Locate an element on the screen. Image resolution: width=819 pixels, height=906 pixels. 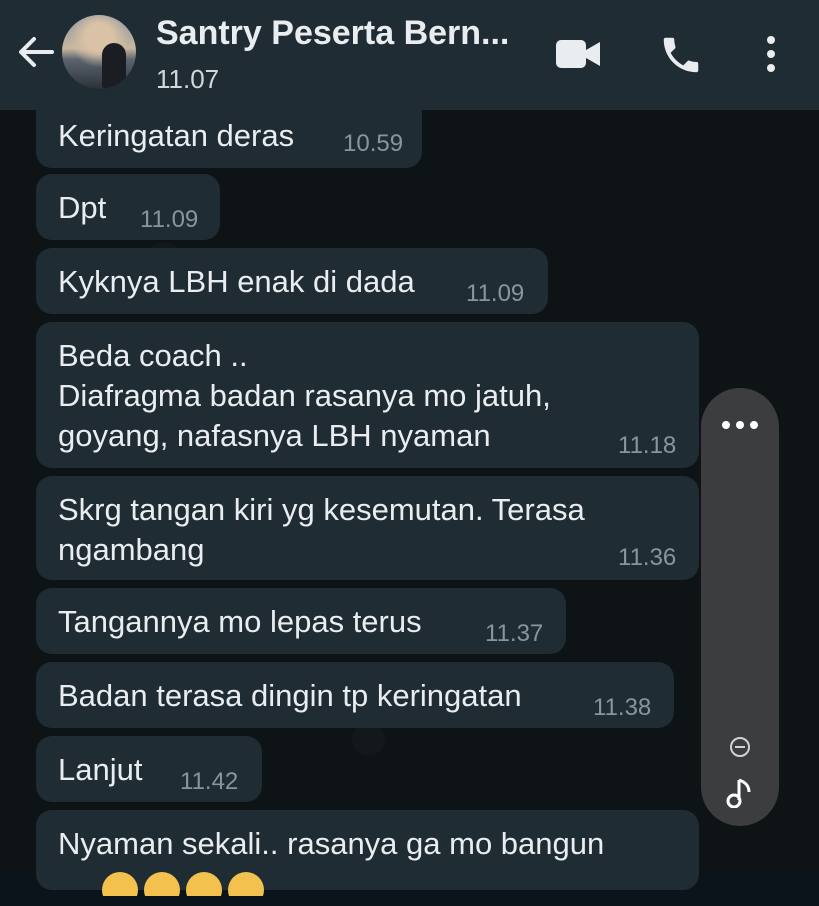
voice-call-button is located at coordinates (681, 55).